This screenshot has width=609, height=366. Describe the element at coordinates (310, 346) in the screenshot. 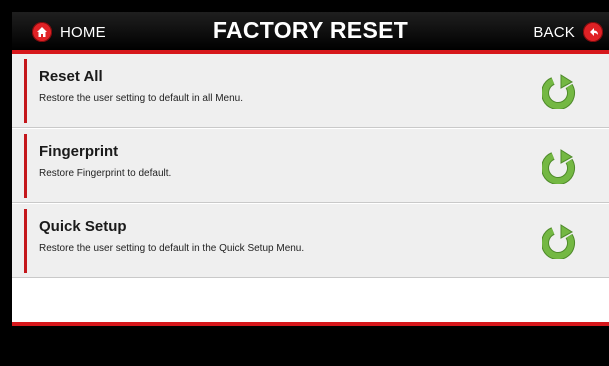

I see `footer-bar` at that location.